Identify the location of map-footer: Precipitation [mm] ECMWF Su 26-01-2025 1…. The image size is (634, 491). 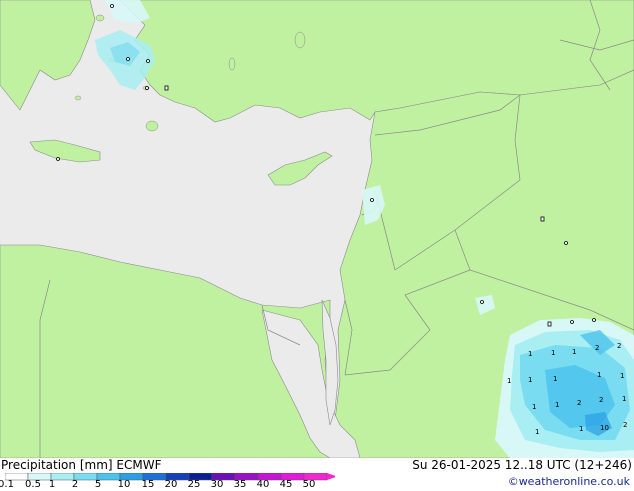
(317, 474).